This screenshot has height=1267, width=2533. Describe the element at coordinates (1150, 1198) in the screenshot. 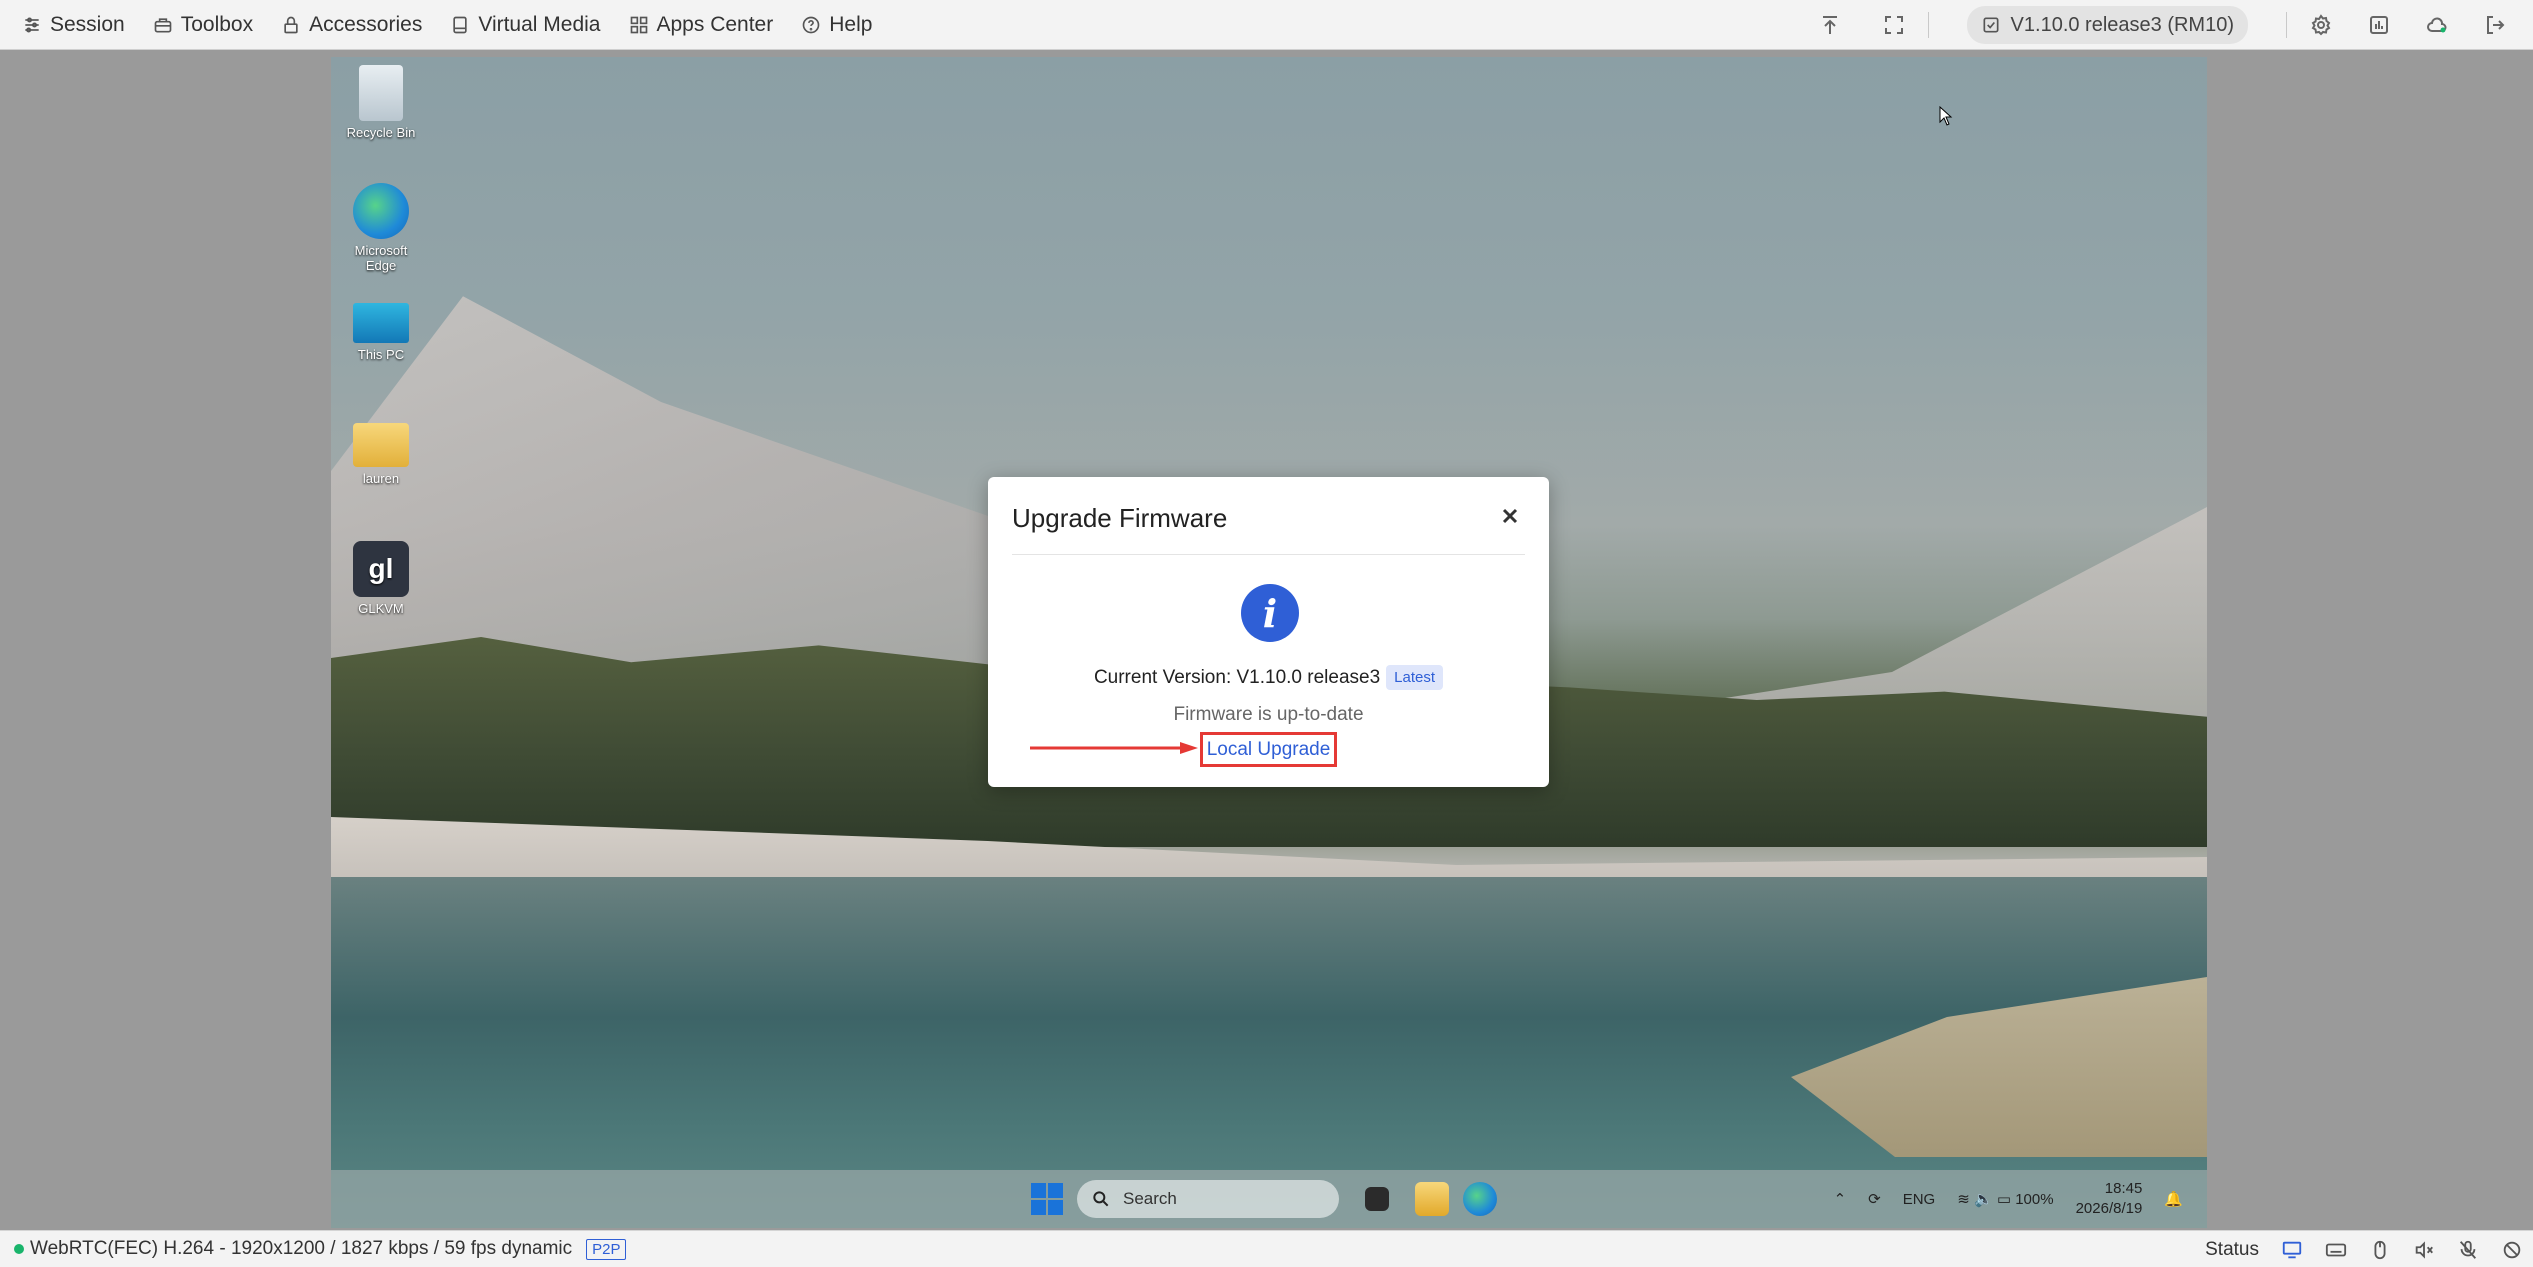

I see `taskbar-search-placeholder: Search` at that location.